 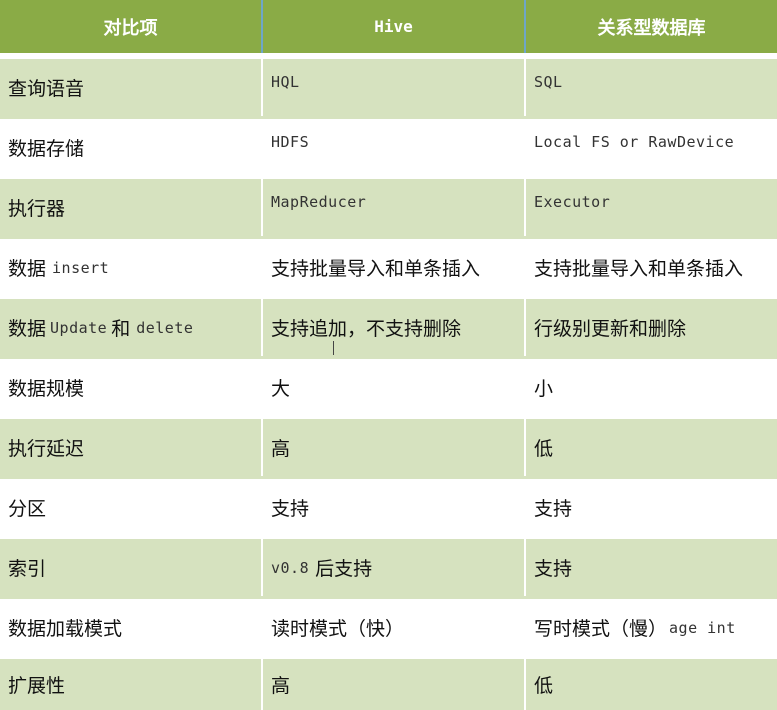 I want to click on table-row: 扩展性 高 低, so click(x=388, y=683).